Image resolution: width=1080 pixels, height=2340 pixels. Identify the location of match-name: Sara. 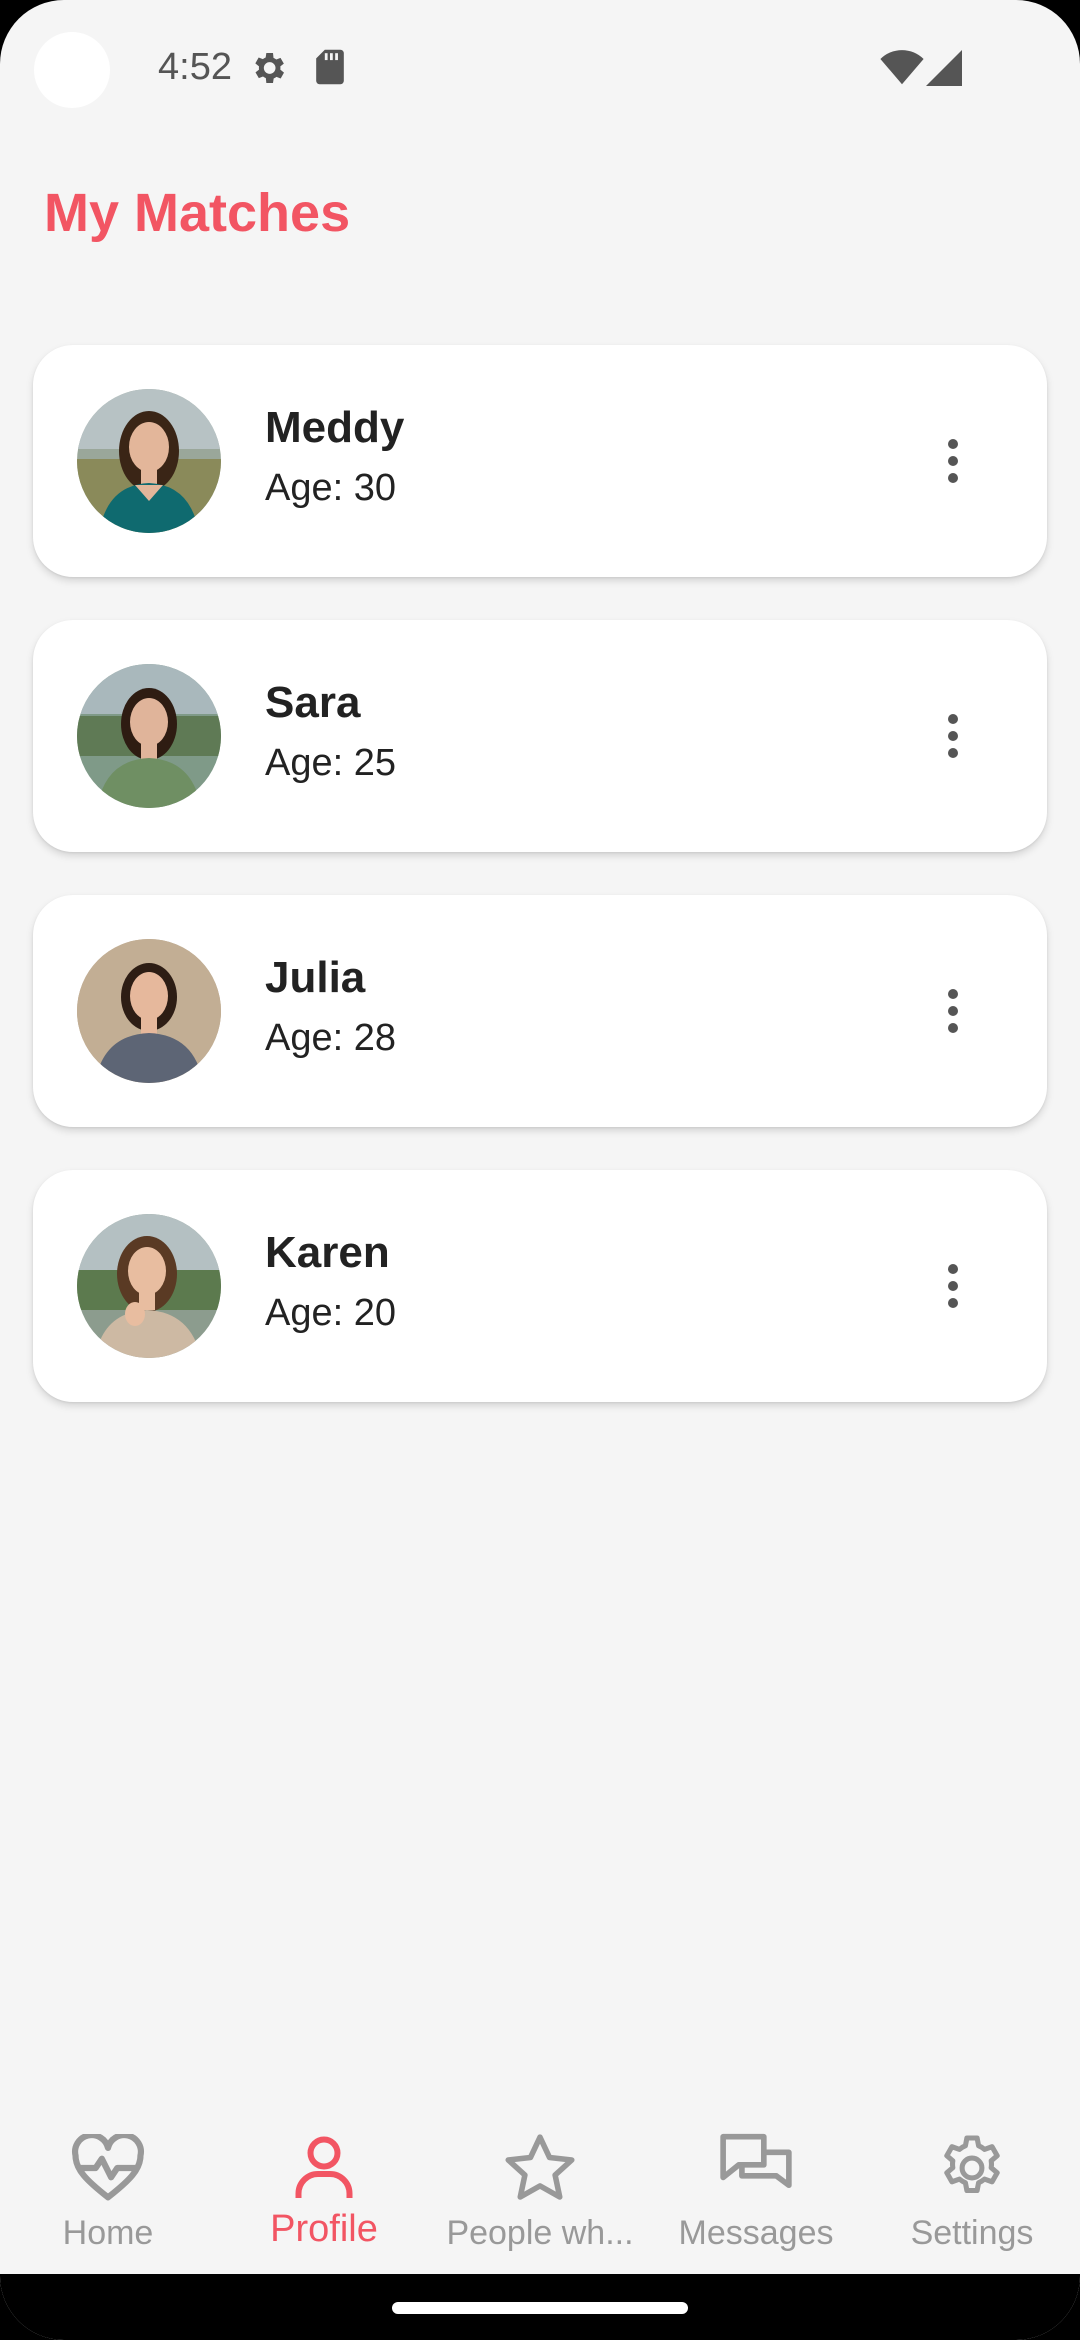
(313, 702).